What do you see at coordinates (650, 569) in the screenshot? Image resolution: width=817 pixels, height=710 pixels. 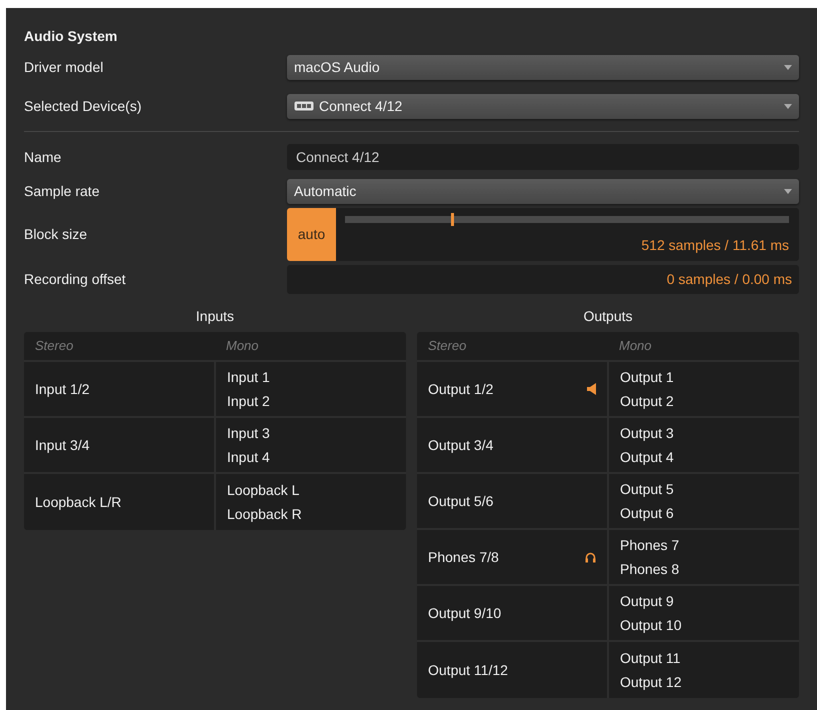 I see `mono-channel: Phones 8` at bounding box center [650, 569].